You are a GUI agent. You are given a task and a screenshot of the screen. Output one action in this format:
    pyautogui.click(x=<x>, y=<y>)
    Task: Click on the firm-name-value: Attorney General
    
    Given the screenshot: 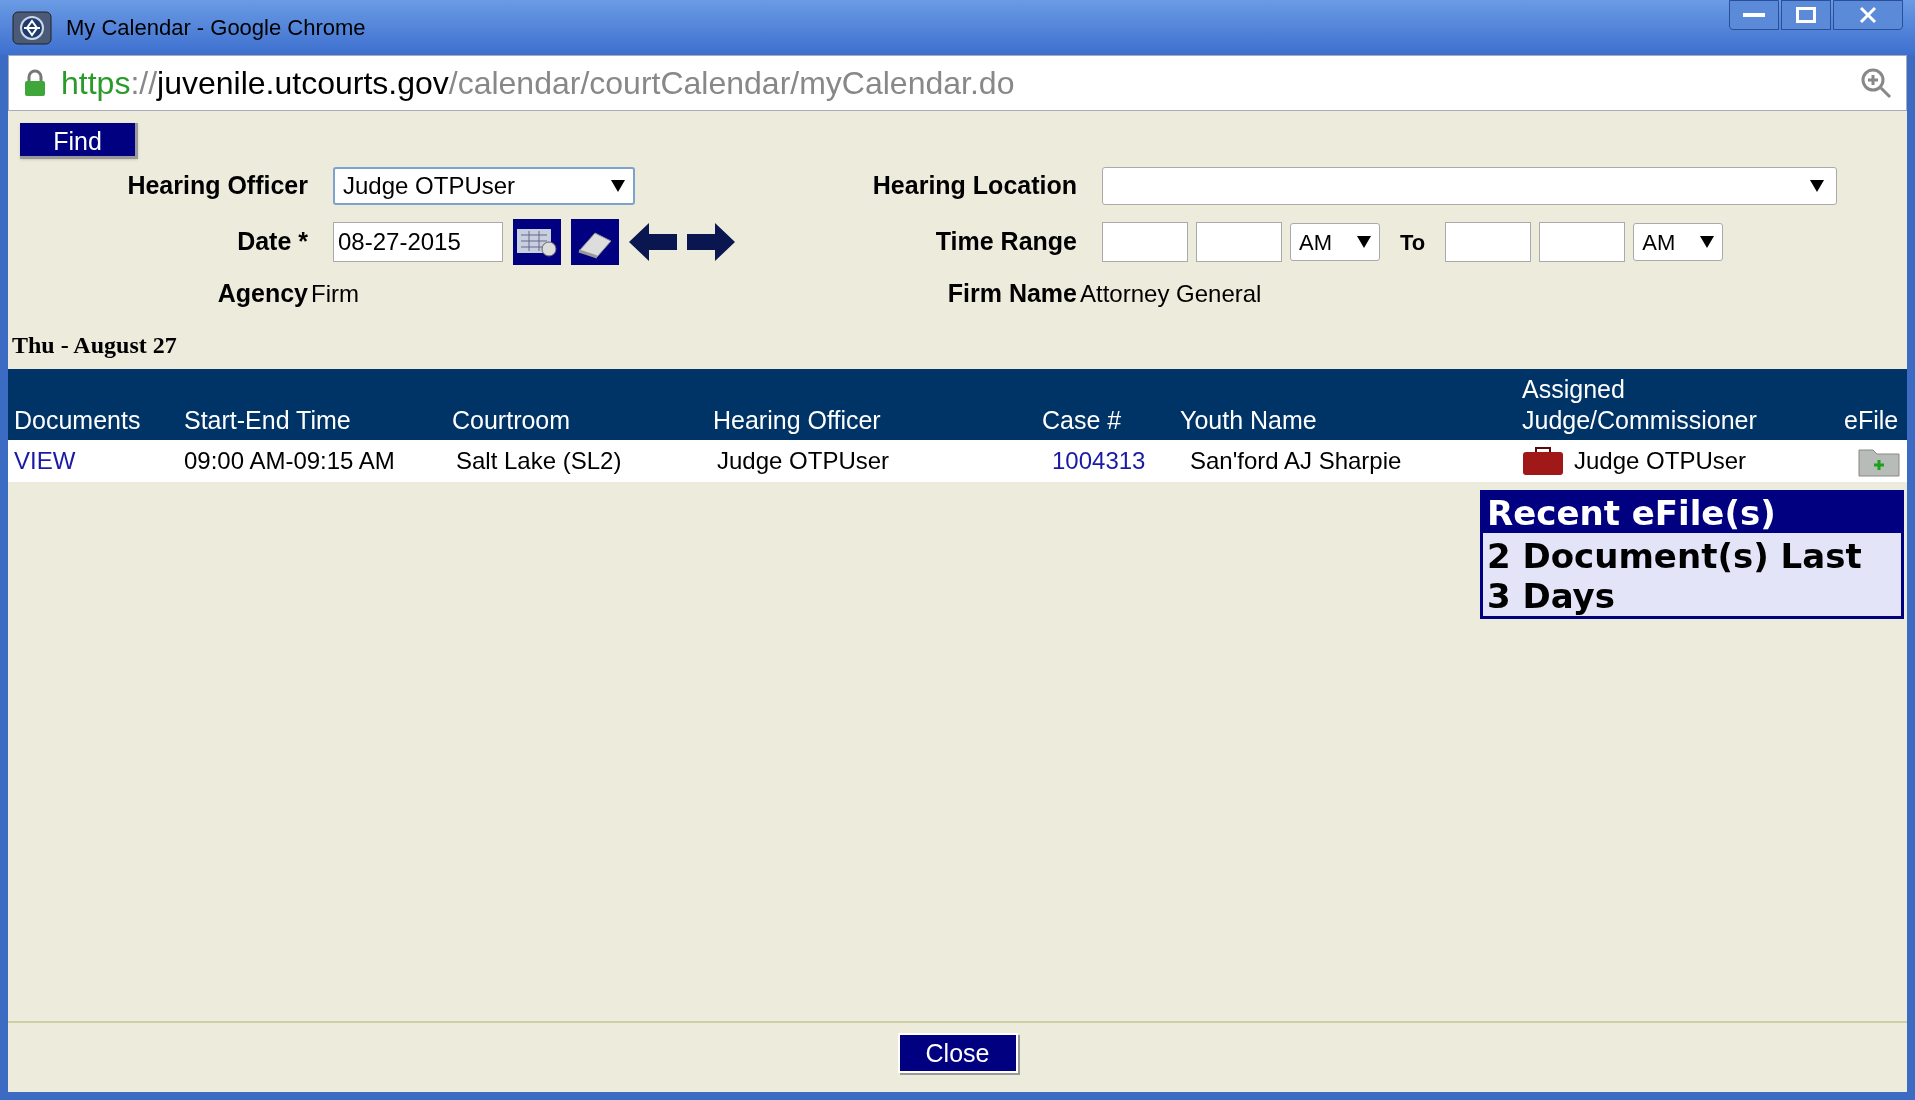 What is the action you would take?
    pyautogui.click(x=1171, y=293)
    